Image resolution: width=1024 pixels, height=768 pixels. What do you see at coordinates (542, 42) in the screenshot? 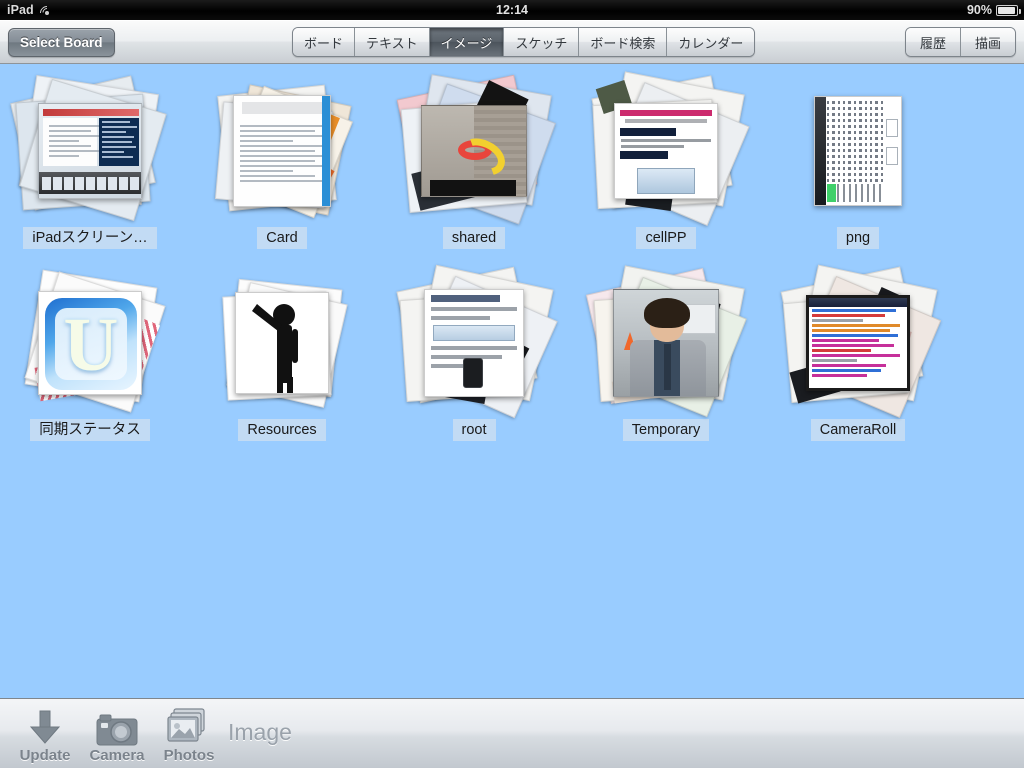
I see `tab-sketch: スケッチ` at bounding box center [542, 42].